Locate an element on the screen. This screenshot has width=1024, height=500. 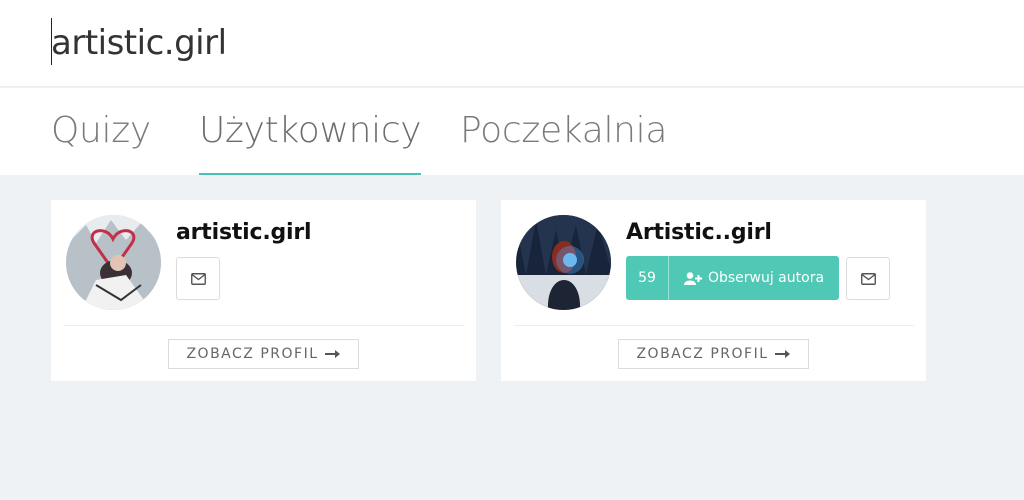
text-caret is located at coordinates (51, 41).